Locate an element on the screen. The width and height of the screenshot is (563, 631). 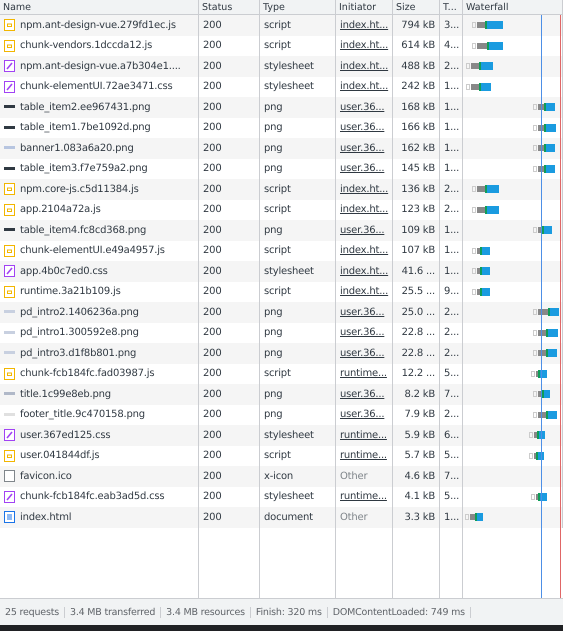
request-name: table_item4.fc8cd368.png is located at coordinates (83, 230).